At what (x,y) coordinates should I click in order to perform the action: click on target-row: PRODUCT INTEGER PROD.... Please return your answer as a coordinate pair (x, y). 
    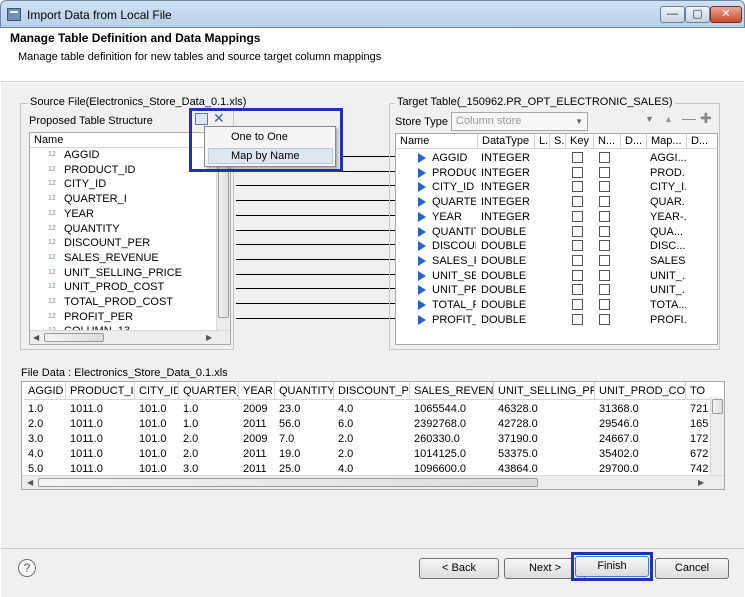
    Looking at the image, I should click on (556, 173).